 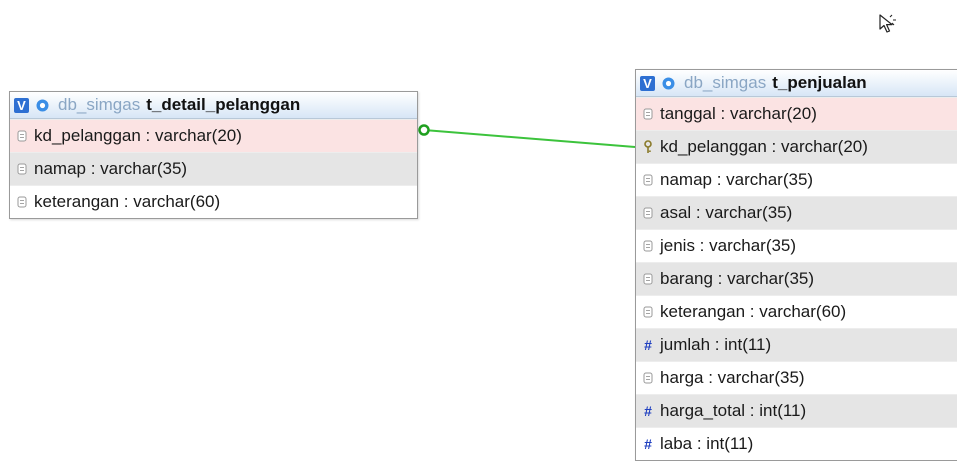 I want to click on relation-endpoint, so click(x=424, y=130).